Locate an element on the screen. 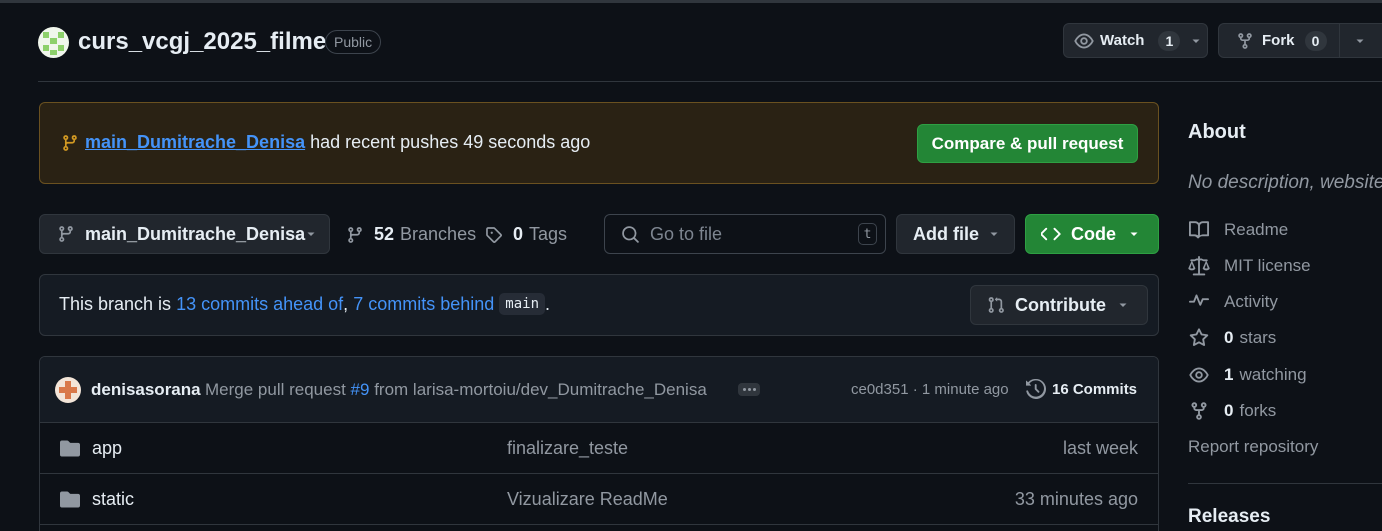 The height and width of the screenshot is (531, 1382). activity-link: Activity is located at coordinates (1233, 302).